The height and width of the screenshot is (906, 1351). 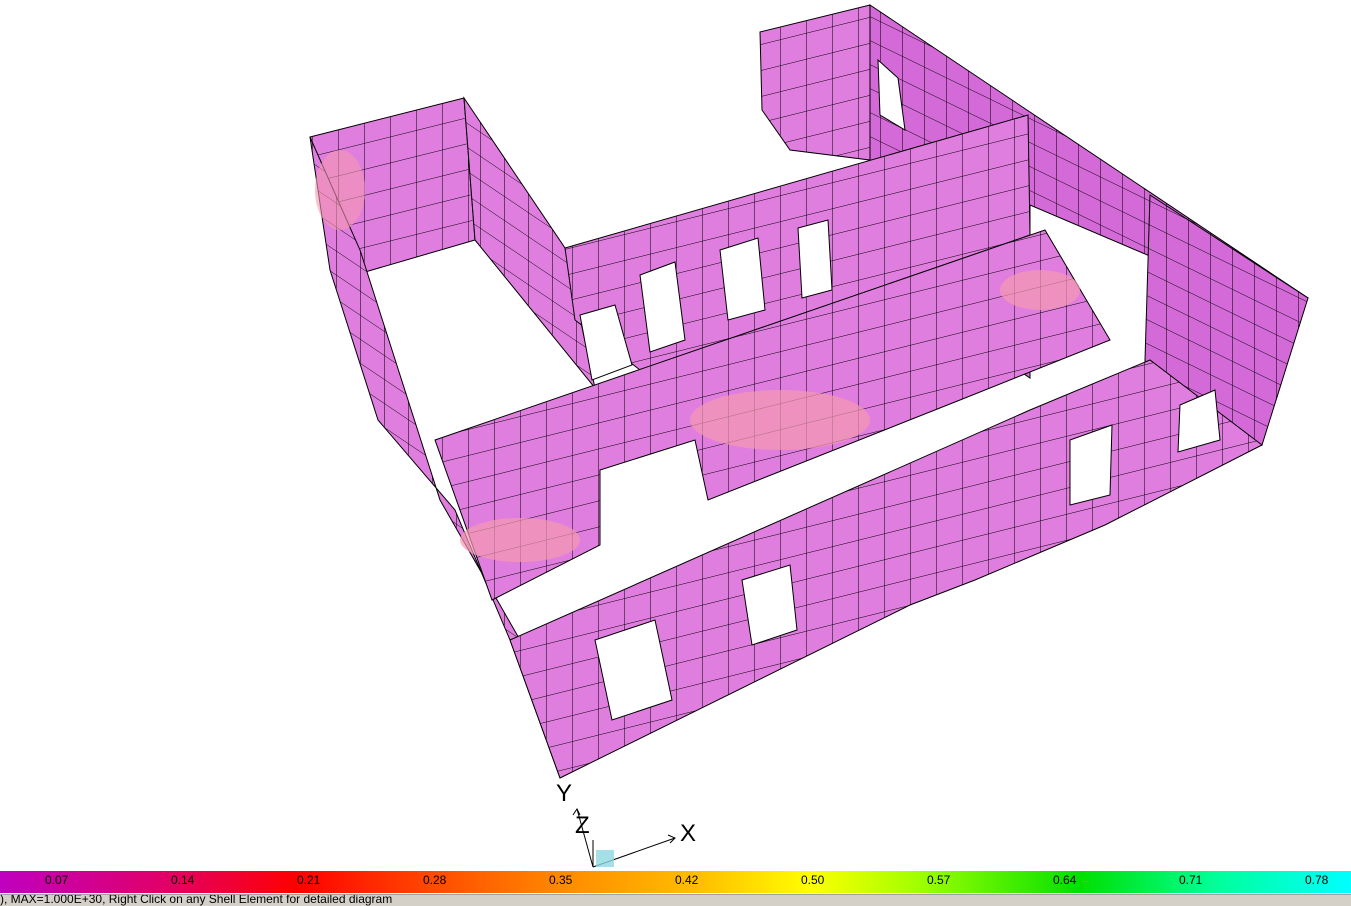 I want to click on axis-triad-icon, so click(x=624, y=838).